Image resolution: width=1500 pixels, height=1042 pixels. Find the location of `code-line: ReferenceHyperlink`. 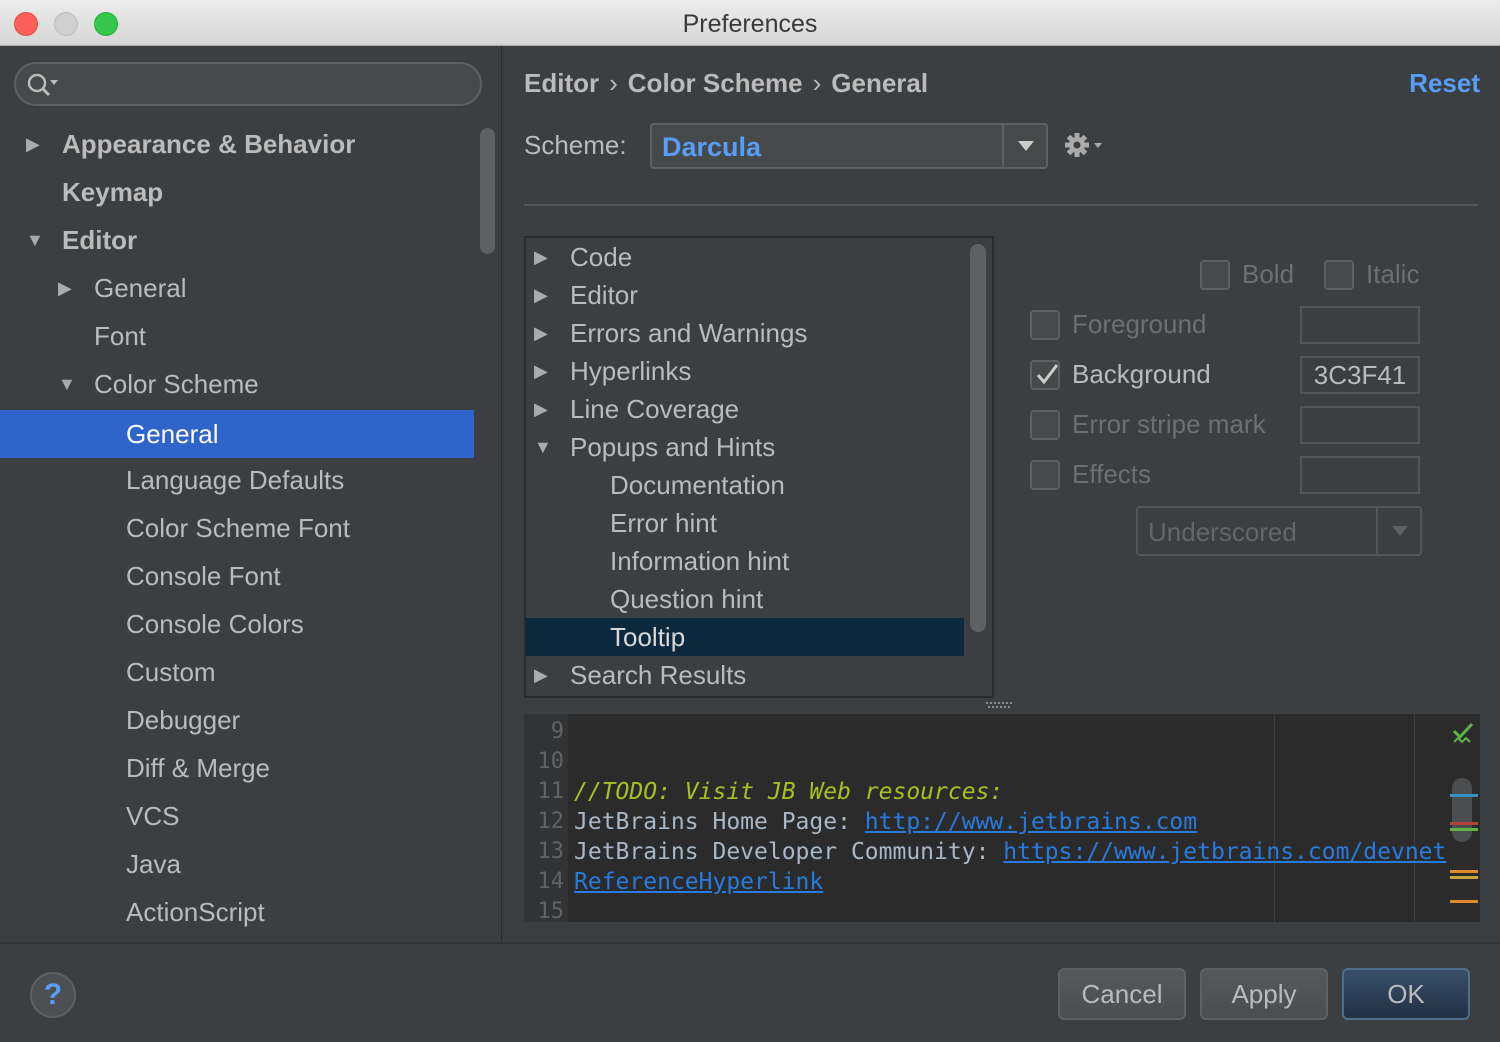

code-line: ReferenceHyperlink is located at coordinates (698, 882).